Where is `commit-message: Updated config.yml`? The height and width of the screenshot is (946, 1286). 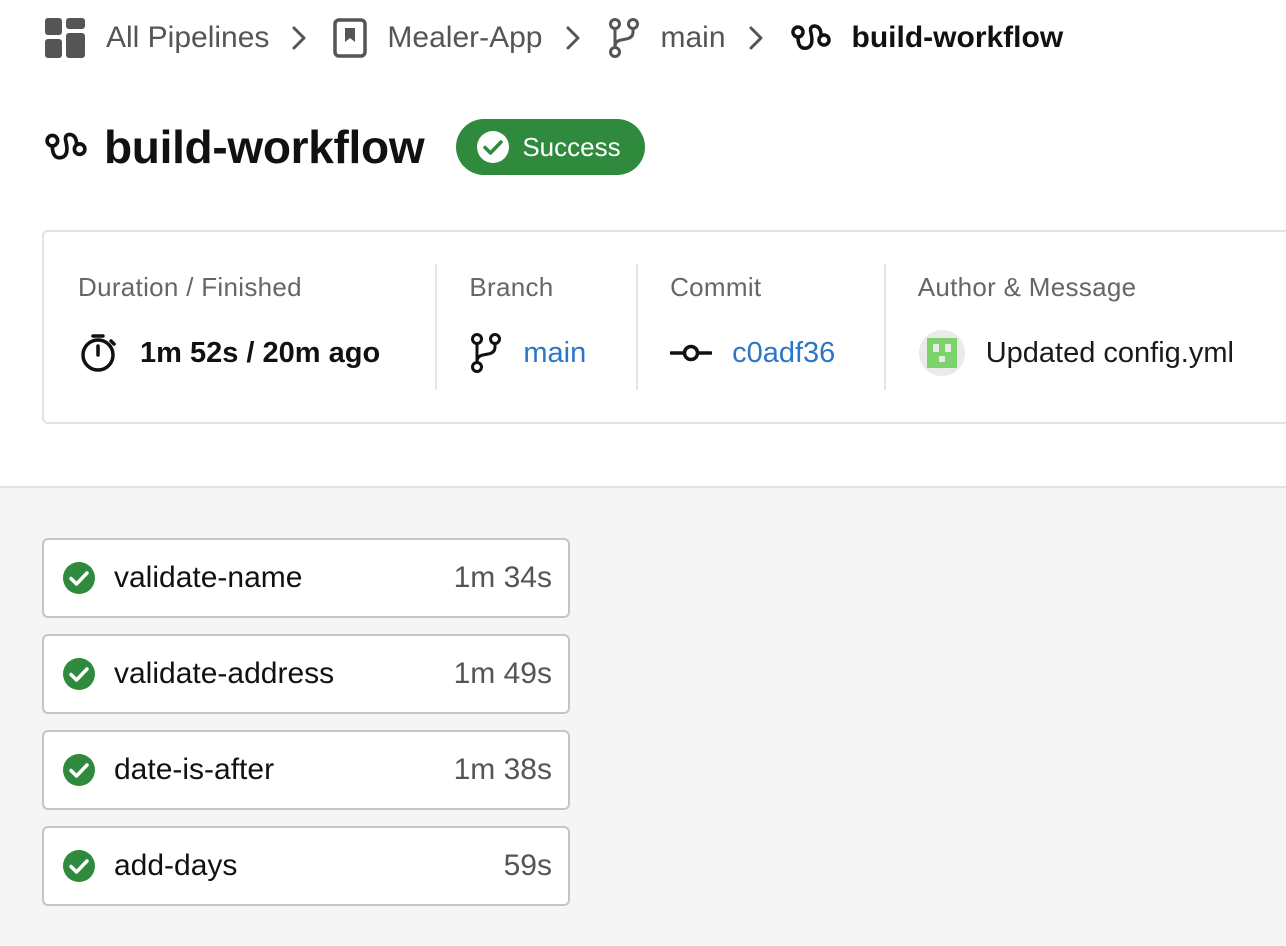
commit-message: Updated config.yml is located at coordinates (1109, 352).